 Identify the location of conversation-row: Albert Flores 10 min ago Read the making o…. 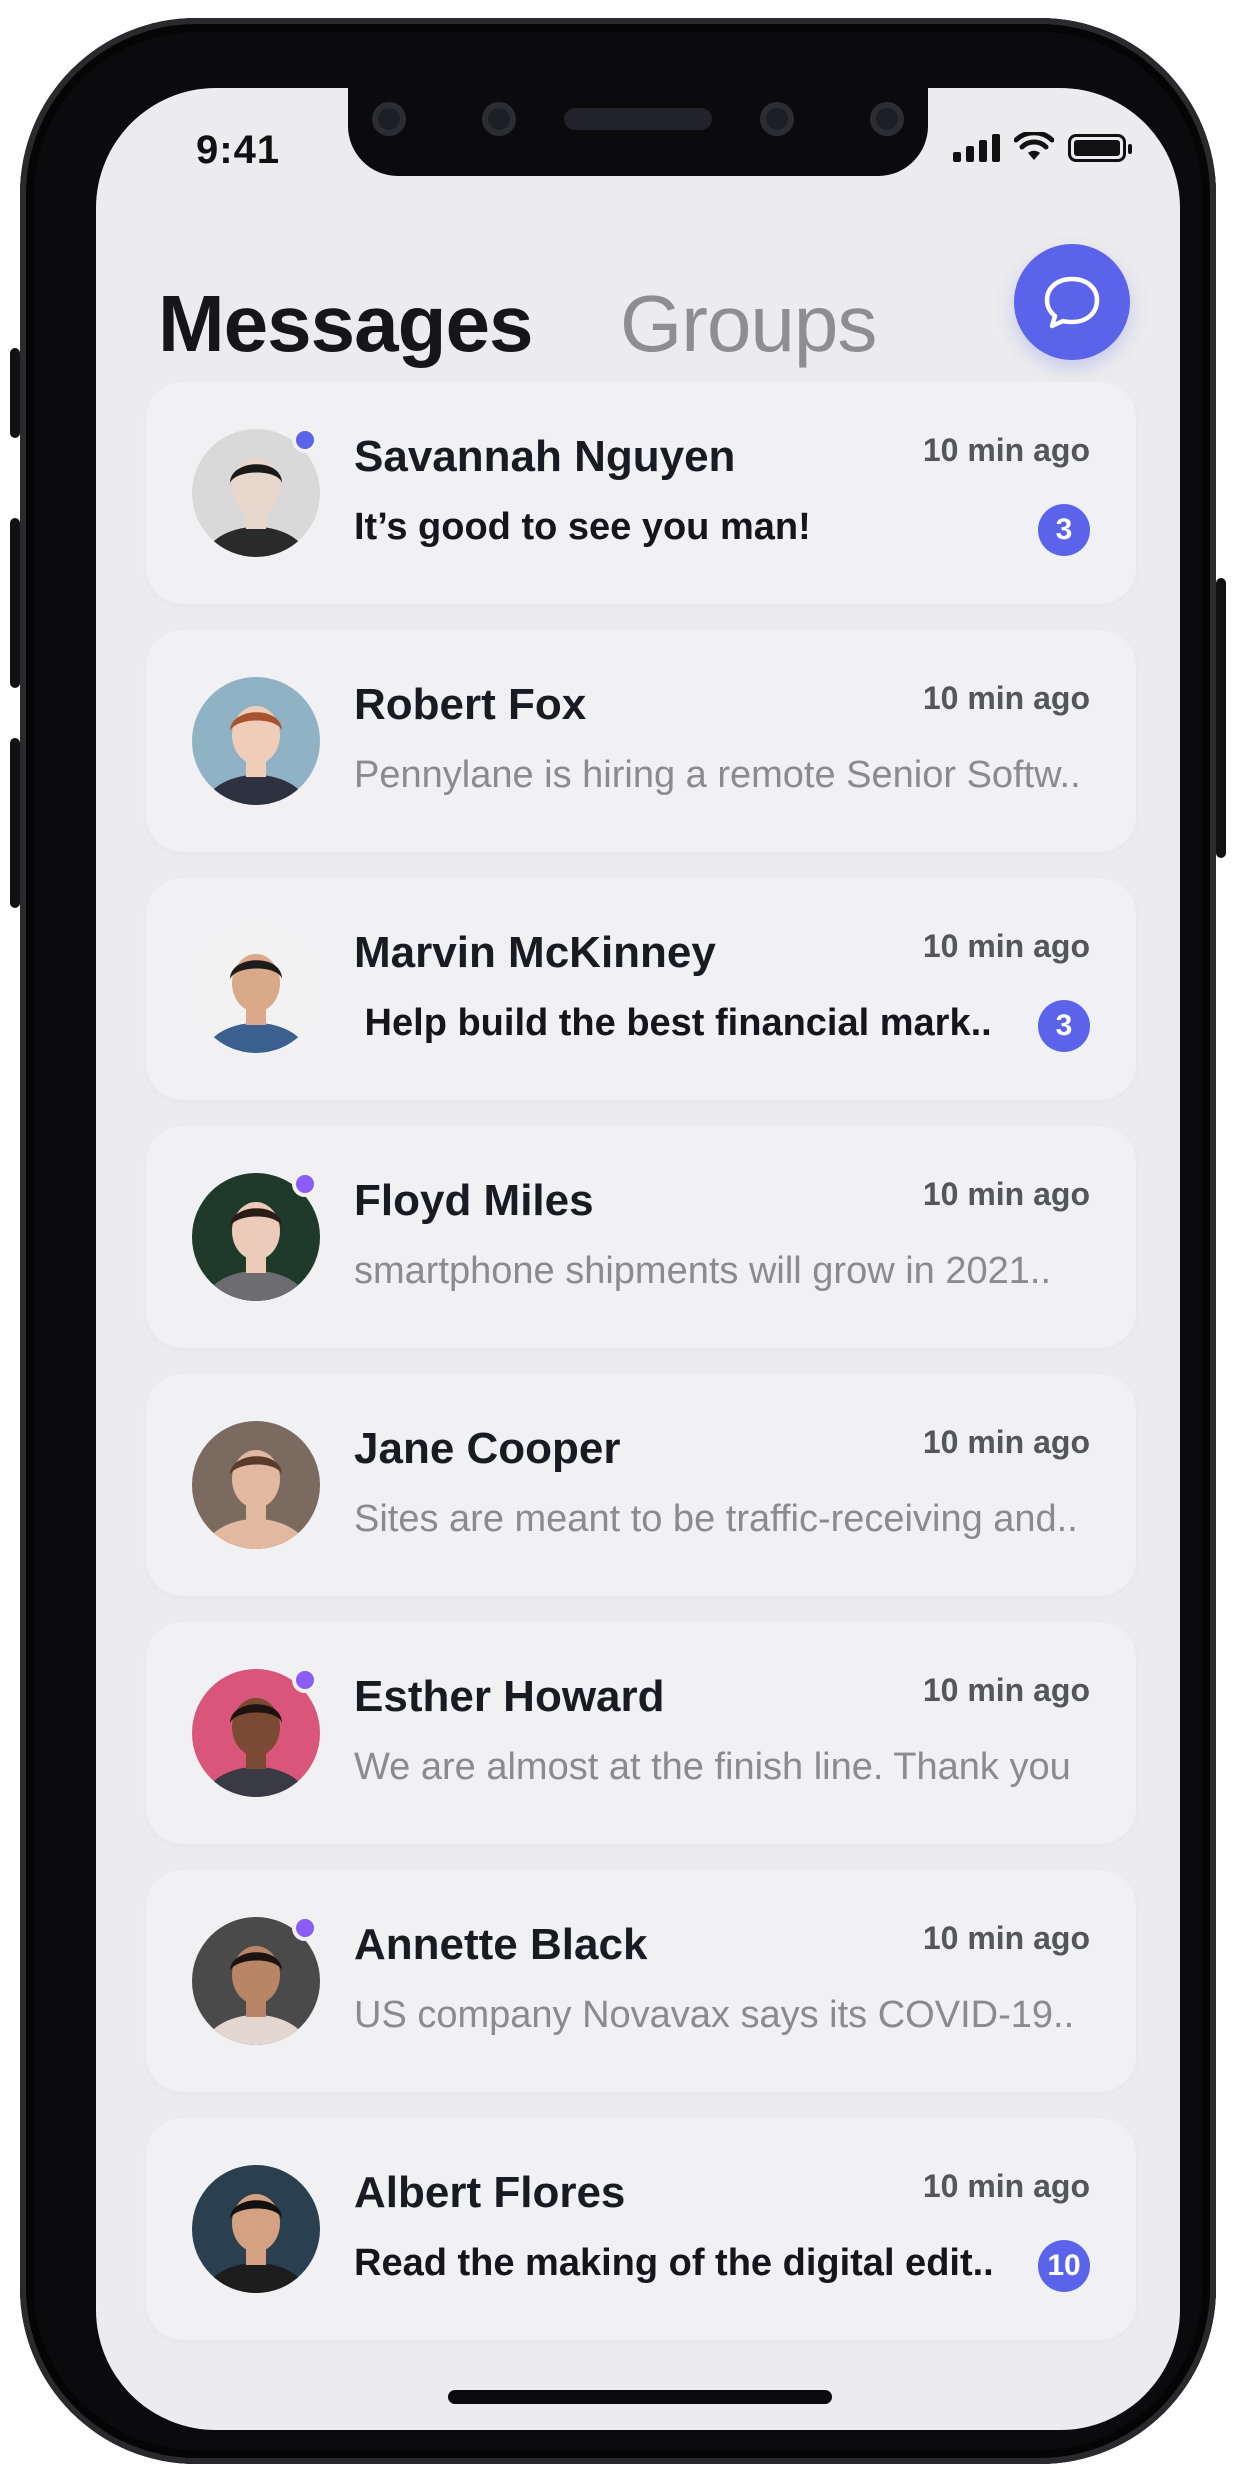
(641, 2229).